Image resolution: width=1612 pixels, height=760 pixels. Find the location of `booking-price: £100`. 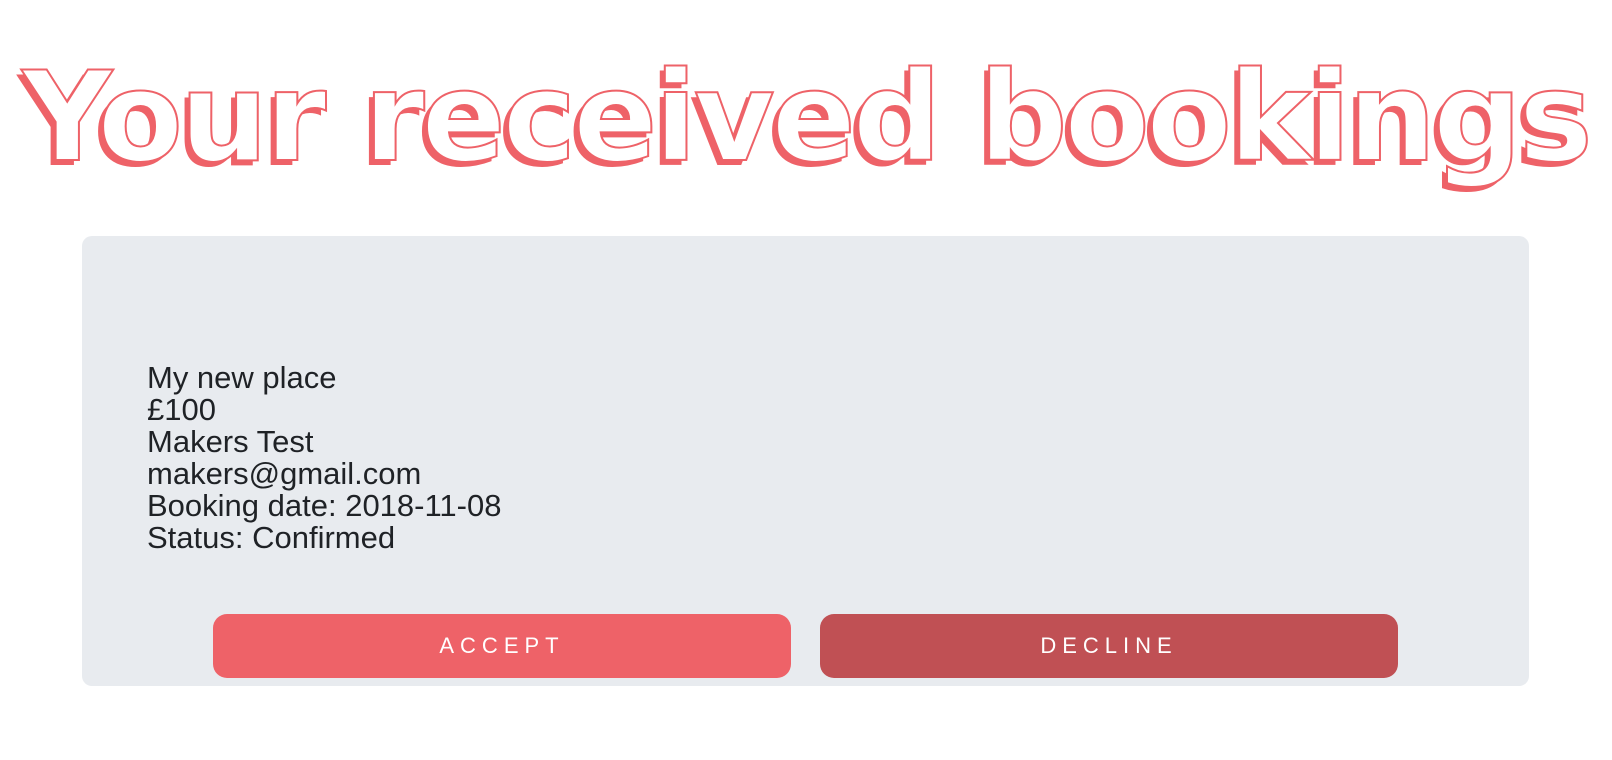

booking-price: £100 is located at coordinates (181, 409).